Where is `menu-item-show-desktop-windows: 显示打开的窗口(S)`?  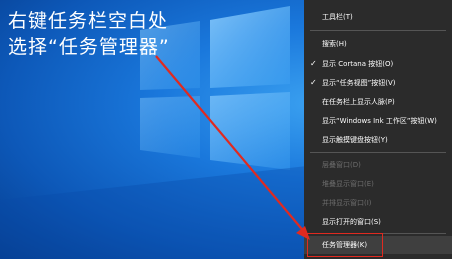 menu-item-show-desktop-windows: 显示打开的窗口(S) is located at coordinates (378, 222).